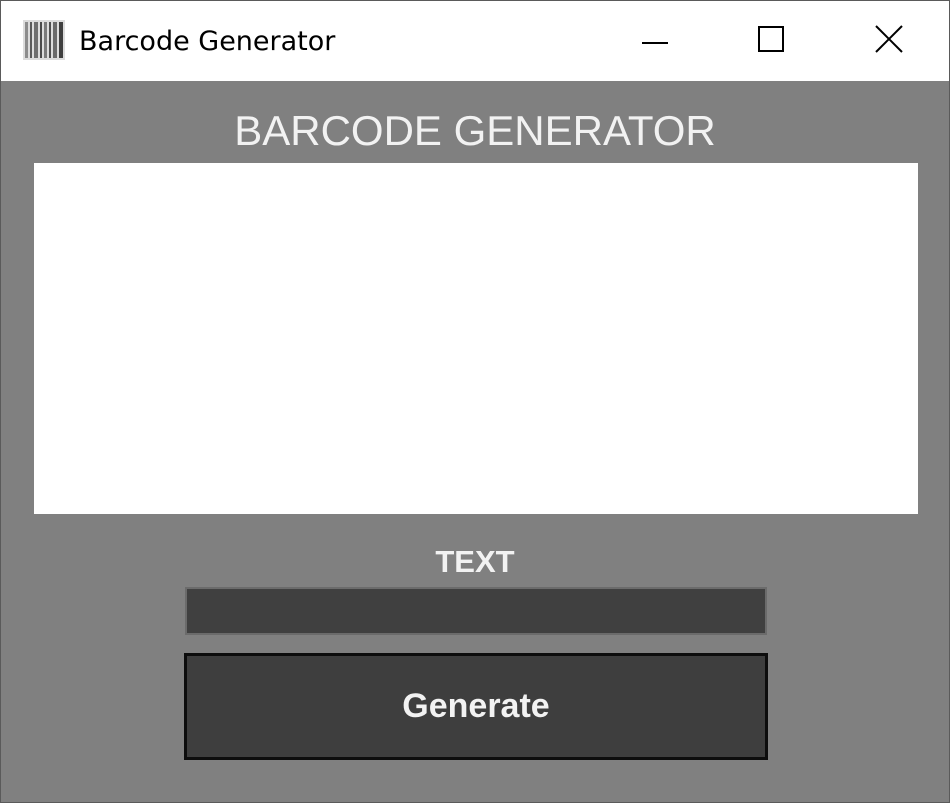  I want to click on generate-button-label: Generate, so click(476, 706).